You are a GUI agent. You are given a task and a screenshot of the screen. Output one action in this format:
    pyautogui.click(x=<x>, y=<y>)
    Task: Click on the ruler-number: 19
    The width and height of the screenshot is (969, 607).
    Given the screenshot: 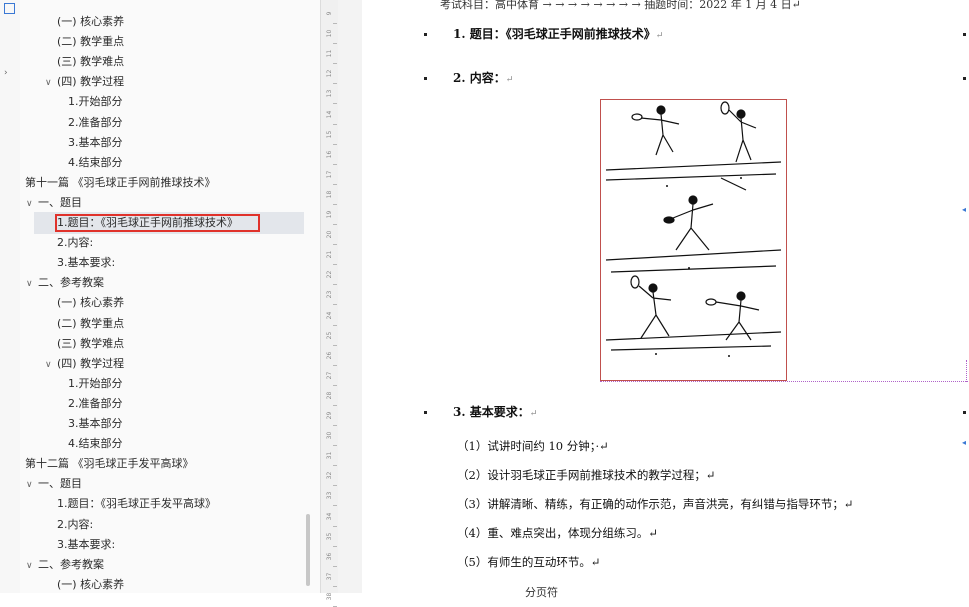 What is the action you would take?
    pyautogui.click(x=329, y=214)
    